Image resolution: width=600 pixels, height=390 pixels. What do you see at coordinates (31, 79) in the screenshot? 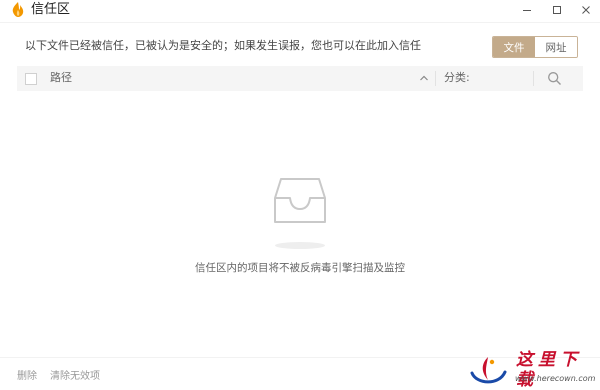
I see `select-all-checkbox` at bounding box center [31, 79].